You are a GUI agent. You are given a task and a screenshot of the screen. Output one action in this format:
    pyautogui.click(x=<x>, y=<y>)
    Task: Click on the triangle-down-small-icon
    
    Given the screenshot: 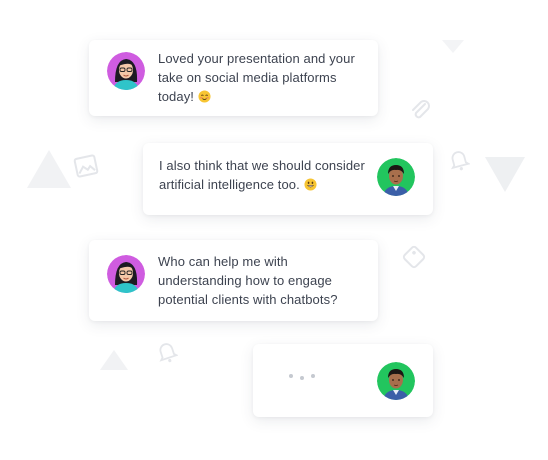 What is the action you would take?
    pyautogui.click(x=453, y=46)
    